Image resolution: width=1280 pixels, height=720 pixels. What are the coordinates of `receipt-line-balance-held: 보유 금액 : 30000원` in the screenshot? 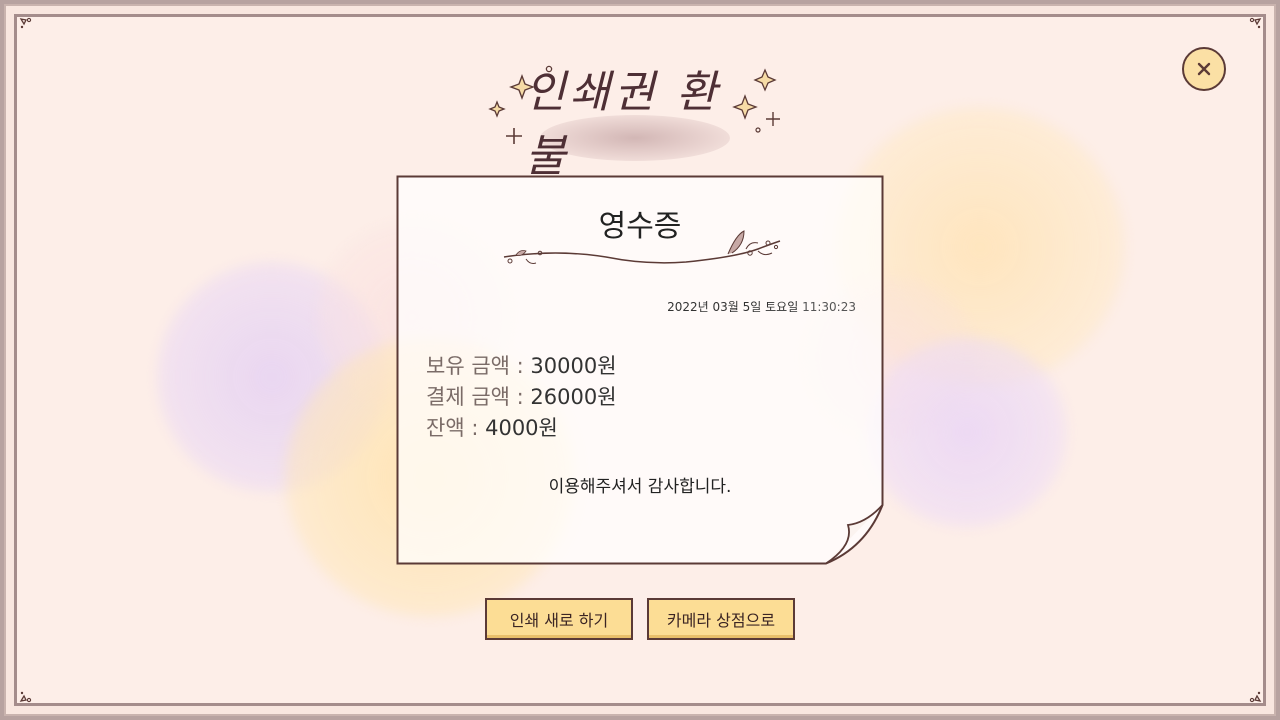 It's located at (521, 365).